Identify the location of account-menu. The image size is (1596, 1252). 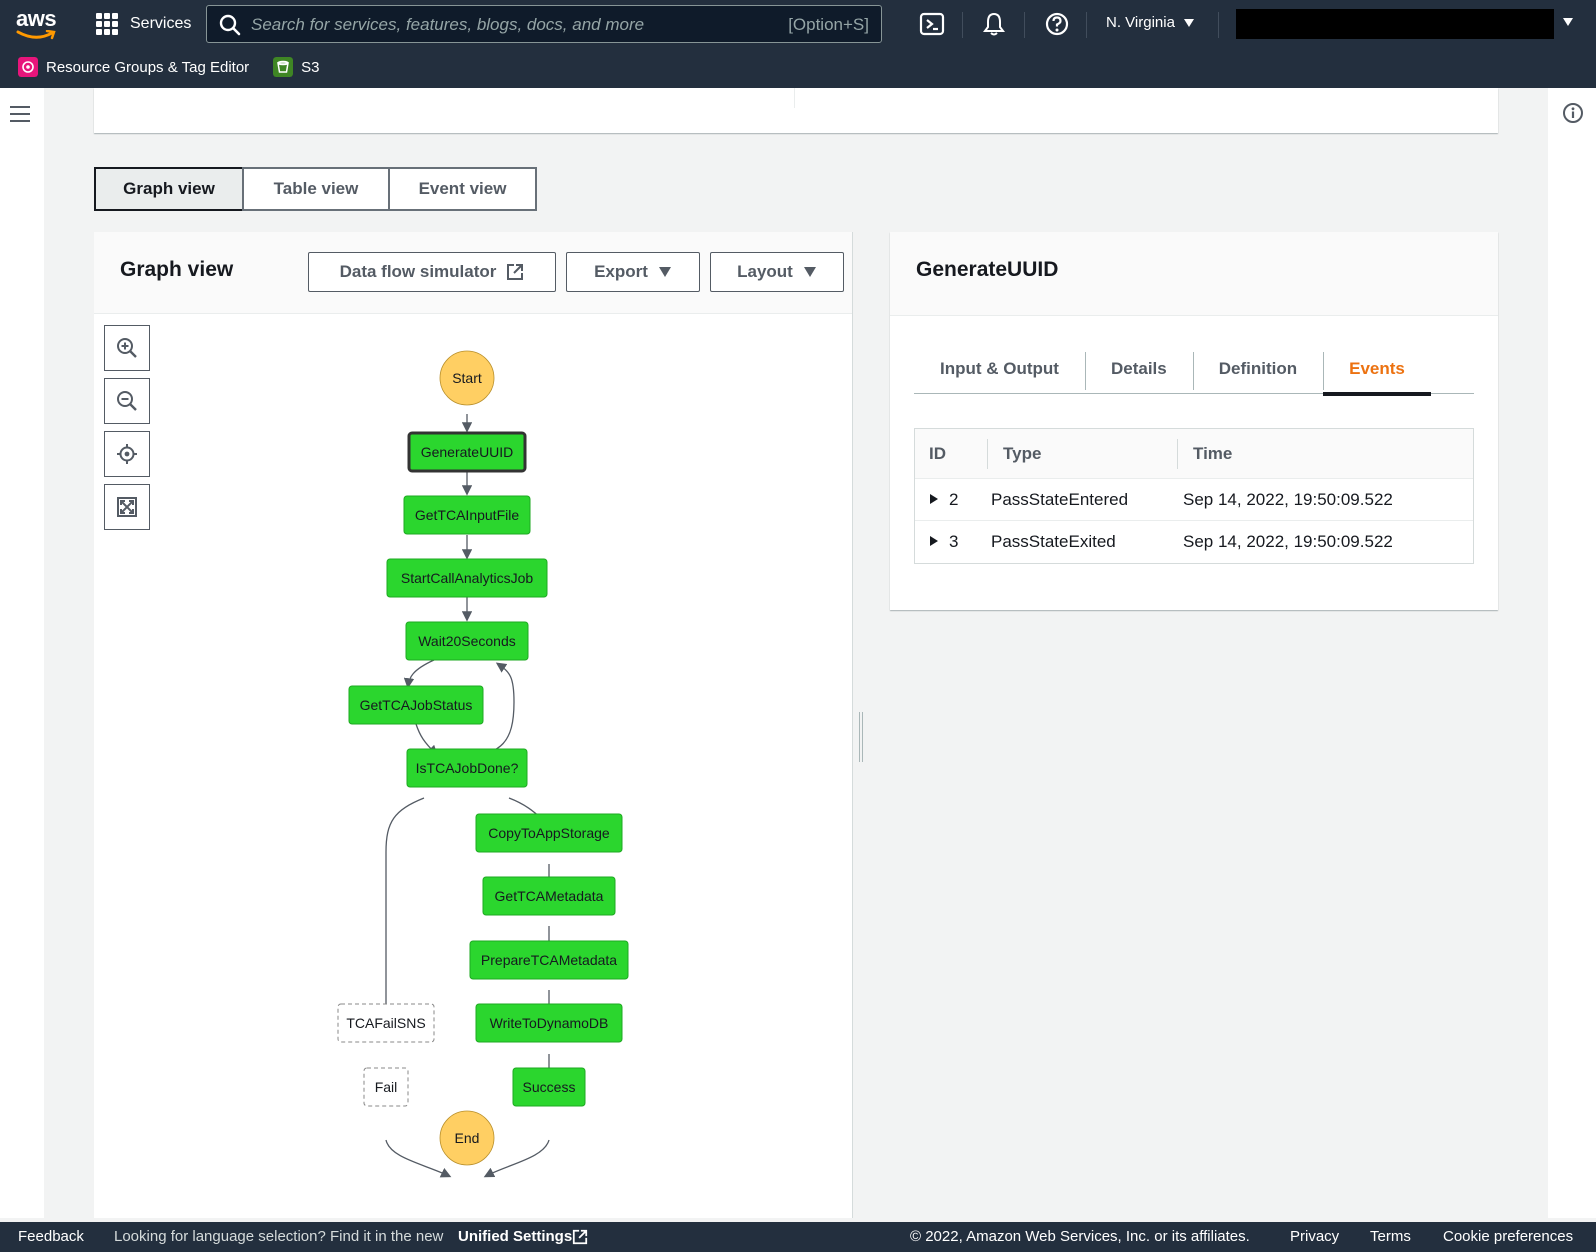
(1395, 24).